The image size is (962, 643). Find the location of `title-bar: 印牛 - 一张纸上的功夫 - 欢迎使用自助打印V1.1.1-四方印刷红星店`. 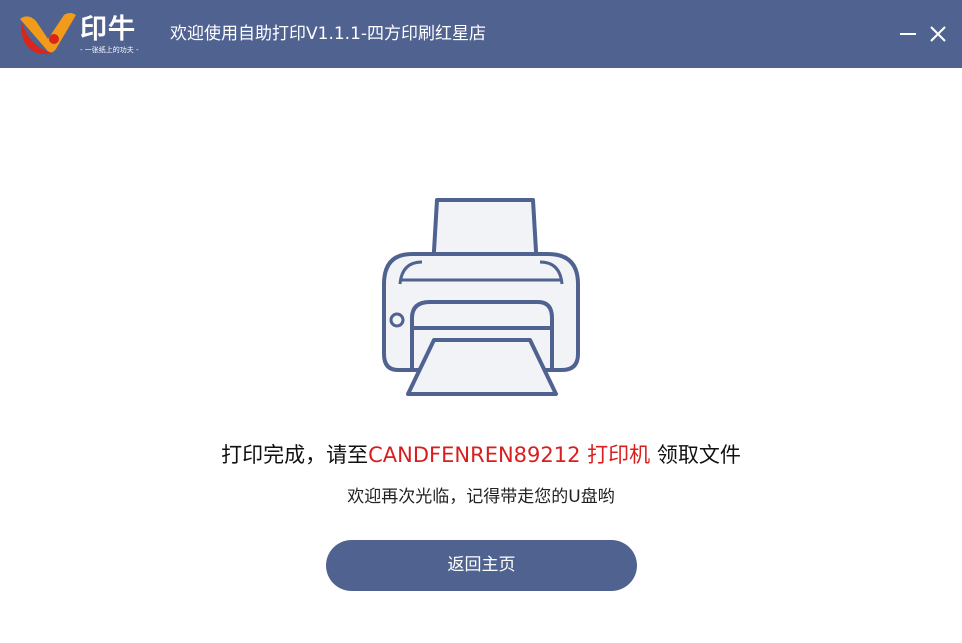

title-bar: 印牛 - 一张纸上的功夫 - 欢迎使用自助打印V1.1.1-四方印刷红星店 is located at coordinates (481, 34).